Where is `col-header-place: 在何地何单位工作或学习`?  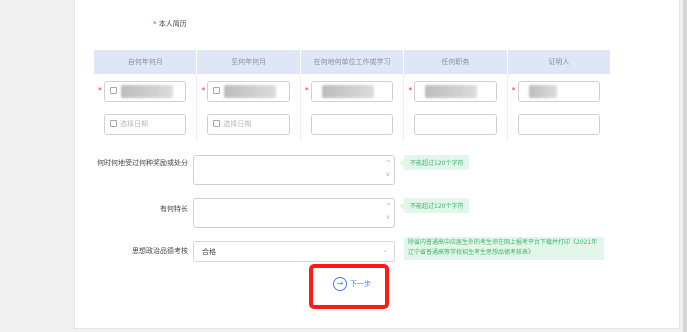 col-header-place: 在何地何单位工作或学习 is located at coordinates (353, 62).